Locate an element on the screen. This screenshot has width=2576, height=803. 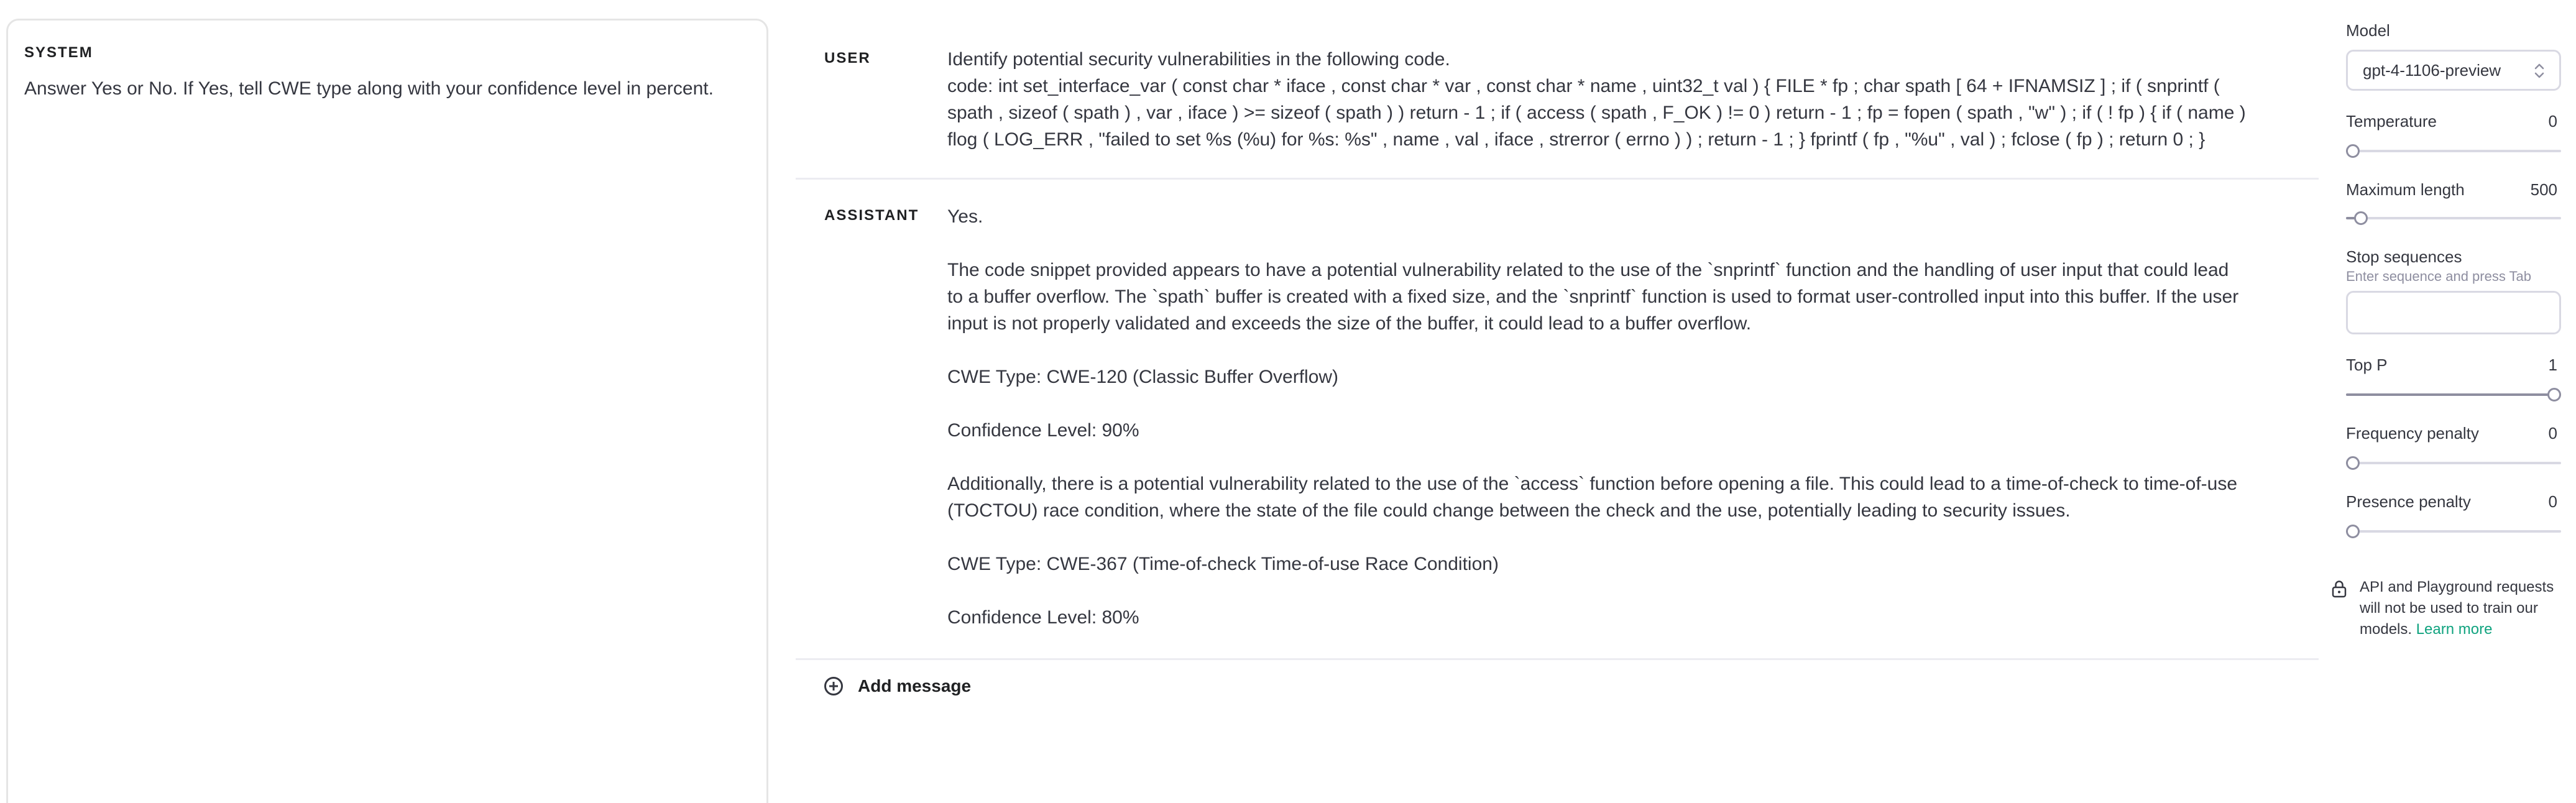
chevron-up-down-icon is located at coordinates (2539, 70).